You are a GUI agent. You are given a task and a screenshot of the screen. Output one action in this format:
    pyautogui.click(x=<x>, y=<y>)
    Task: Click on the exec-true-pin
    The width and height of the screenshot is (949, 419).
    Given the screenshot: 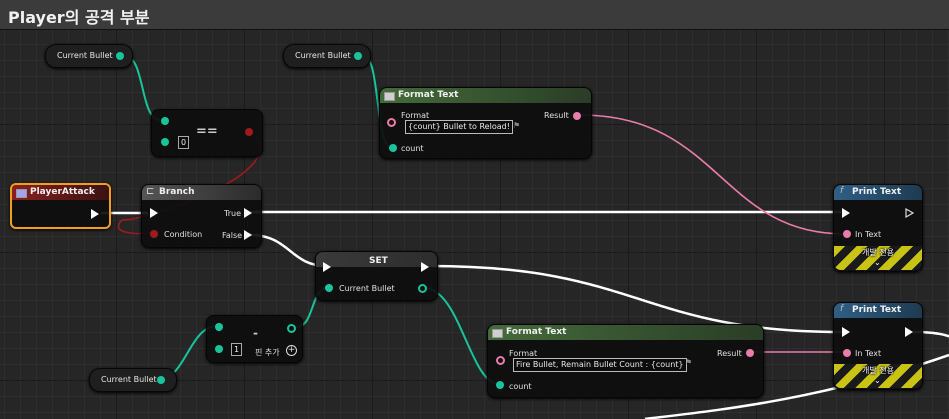 What is the action you would take?
    pyautogui.click(x=248, y=213)
    